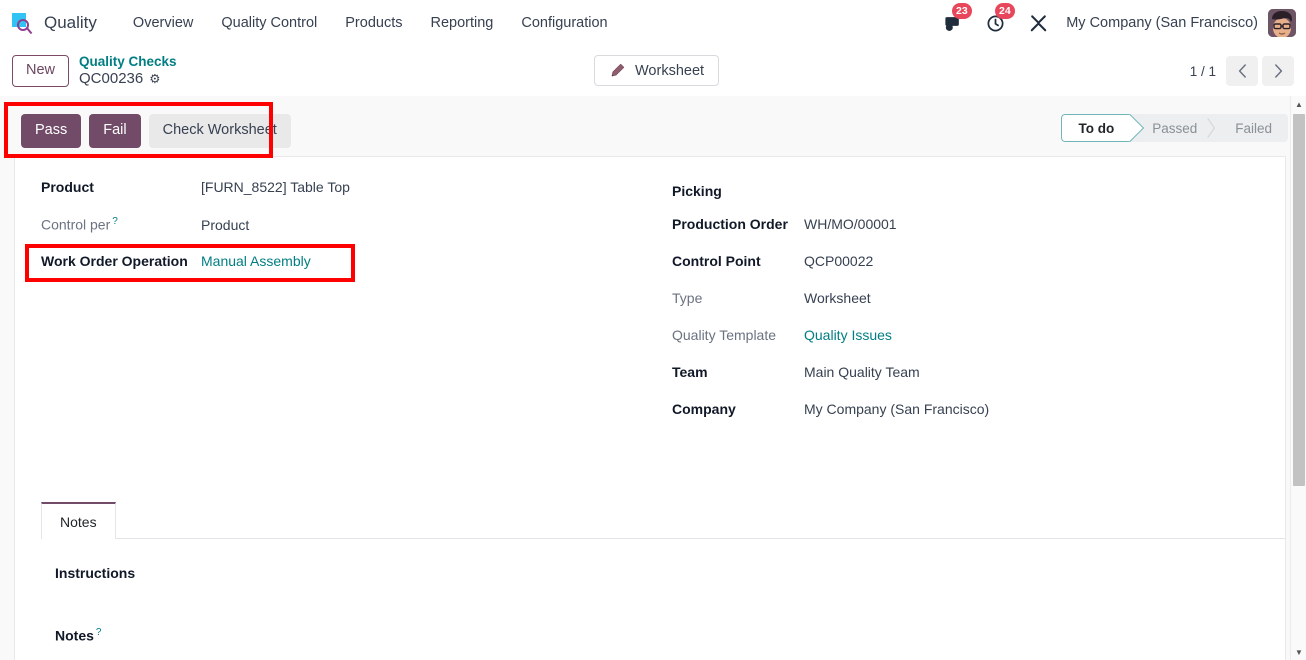  What do you see at coordinates (256, 261) in the screenshot?
I see `field-work-order-operation-value: Manual Assembly` at bounding box center [256, 261].